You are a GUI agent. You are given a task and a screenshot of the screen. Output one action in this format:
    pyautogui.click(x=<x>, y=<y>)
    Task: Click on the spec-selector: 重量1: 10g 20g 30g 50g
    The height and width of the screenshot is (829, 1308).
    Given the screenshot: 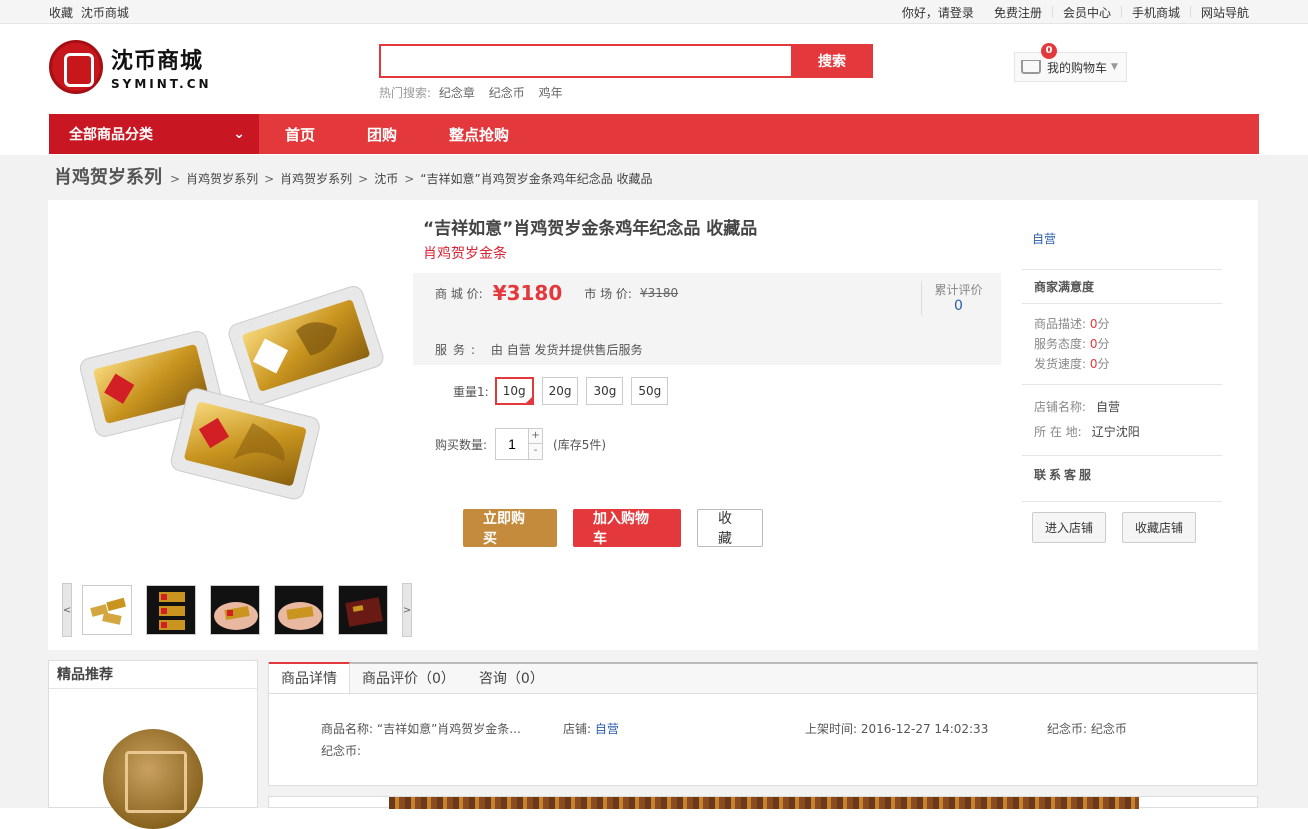 What is the action you would take?
    pyautogui.click(x=564, y=391)
    